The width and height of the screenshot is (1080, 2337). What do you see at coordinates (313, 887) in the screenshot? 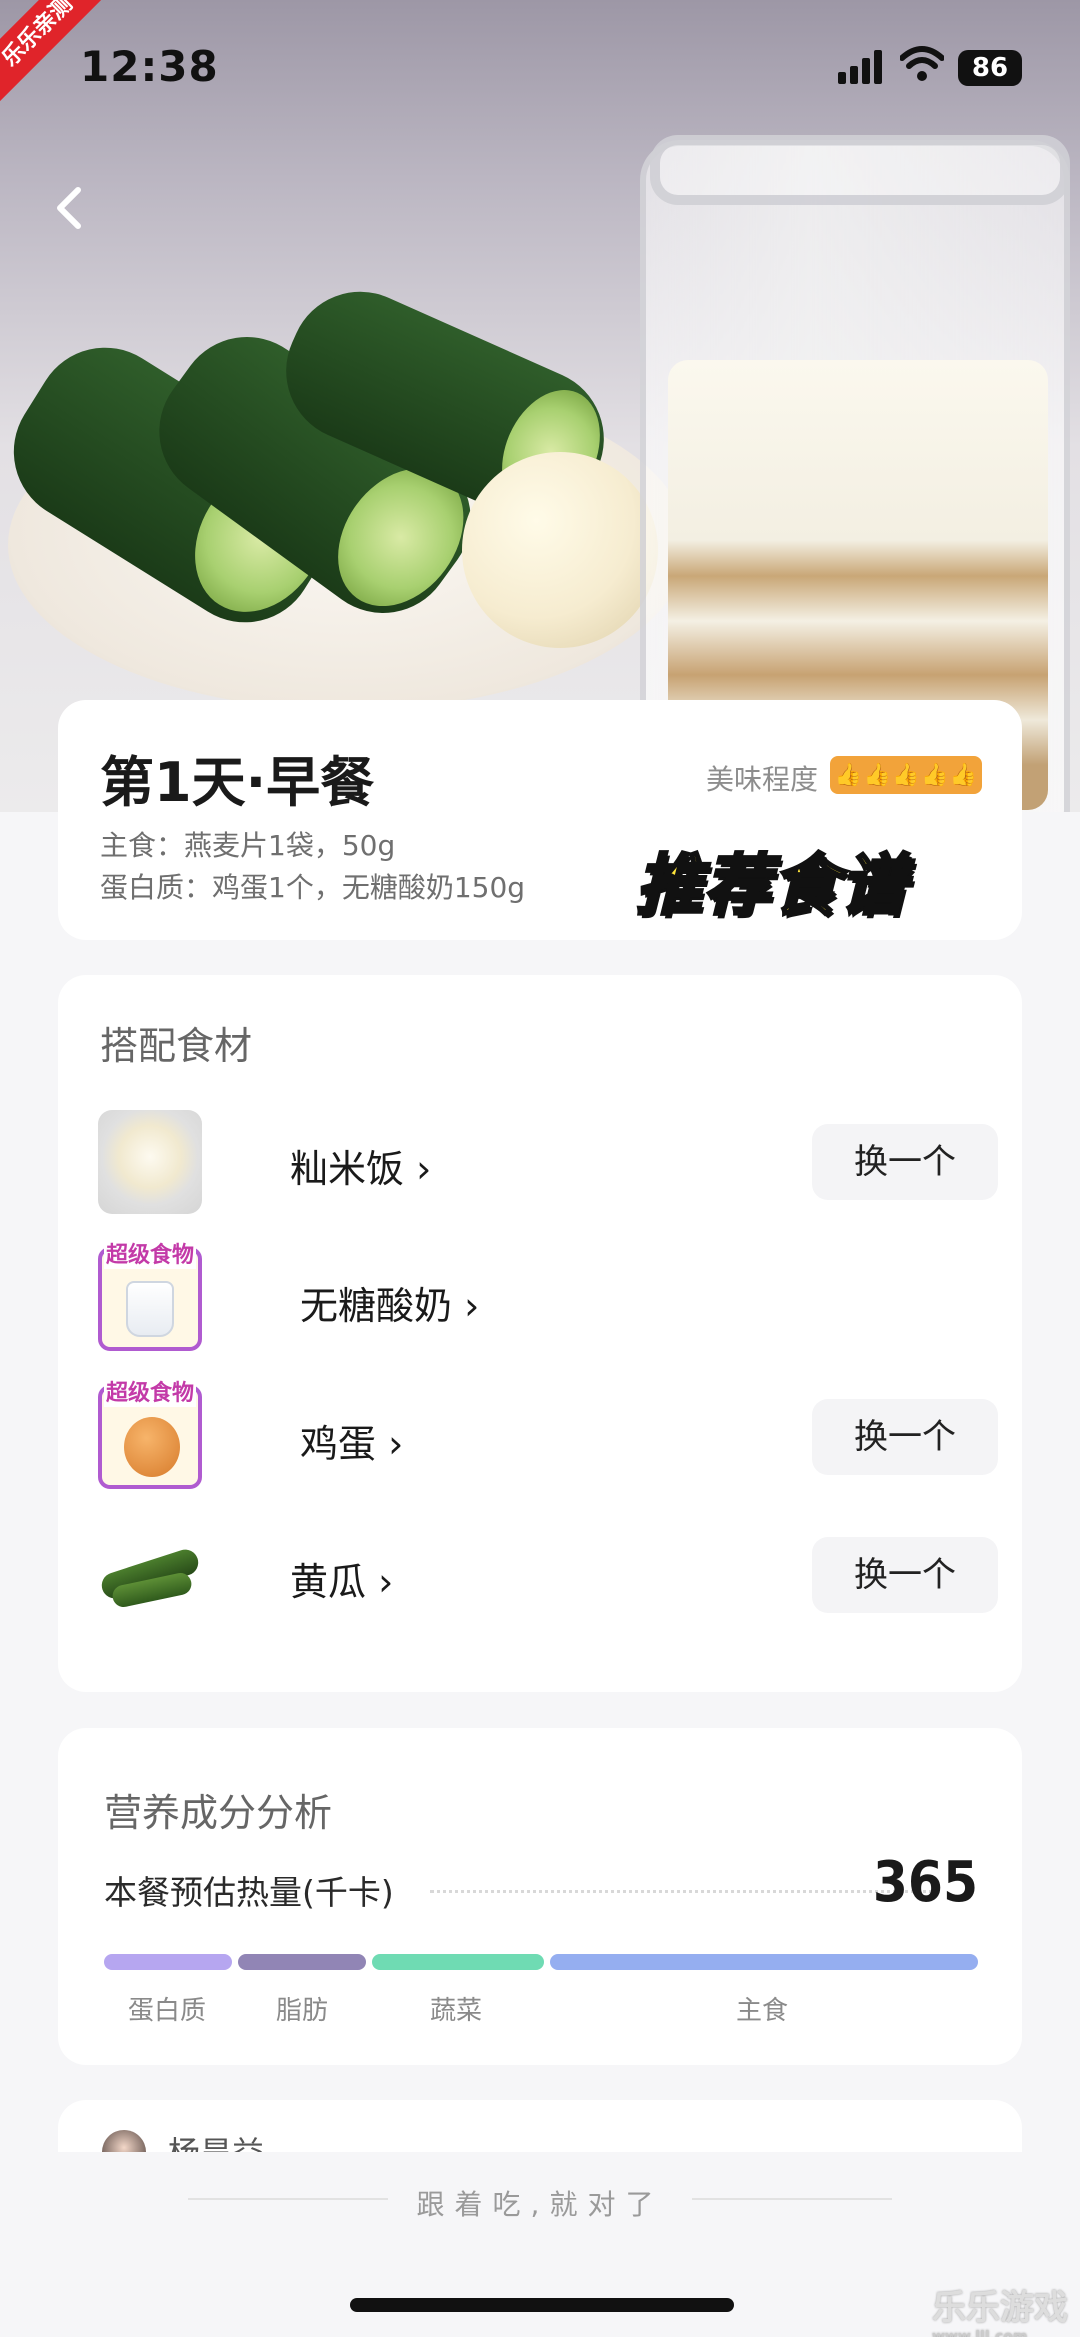
I see `protein-info: 蛋白质：鸡蛋1个，无糖酸奶150g` at bounding box center [313, 887].